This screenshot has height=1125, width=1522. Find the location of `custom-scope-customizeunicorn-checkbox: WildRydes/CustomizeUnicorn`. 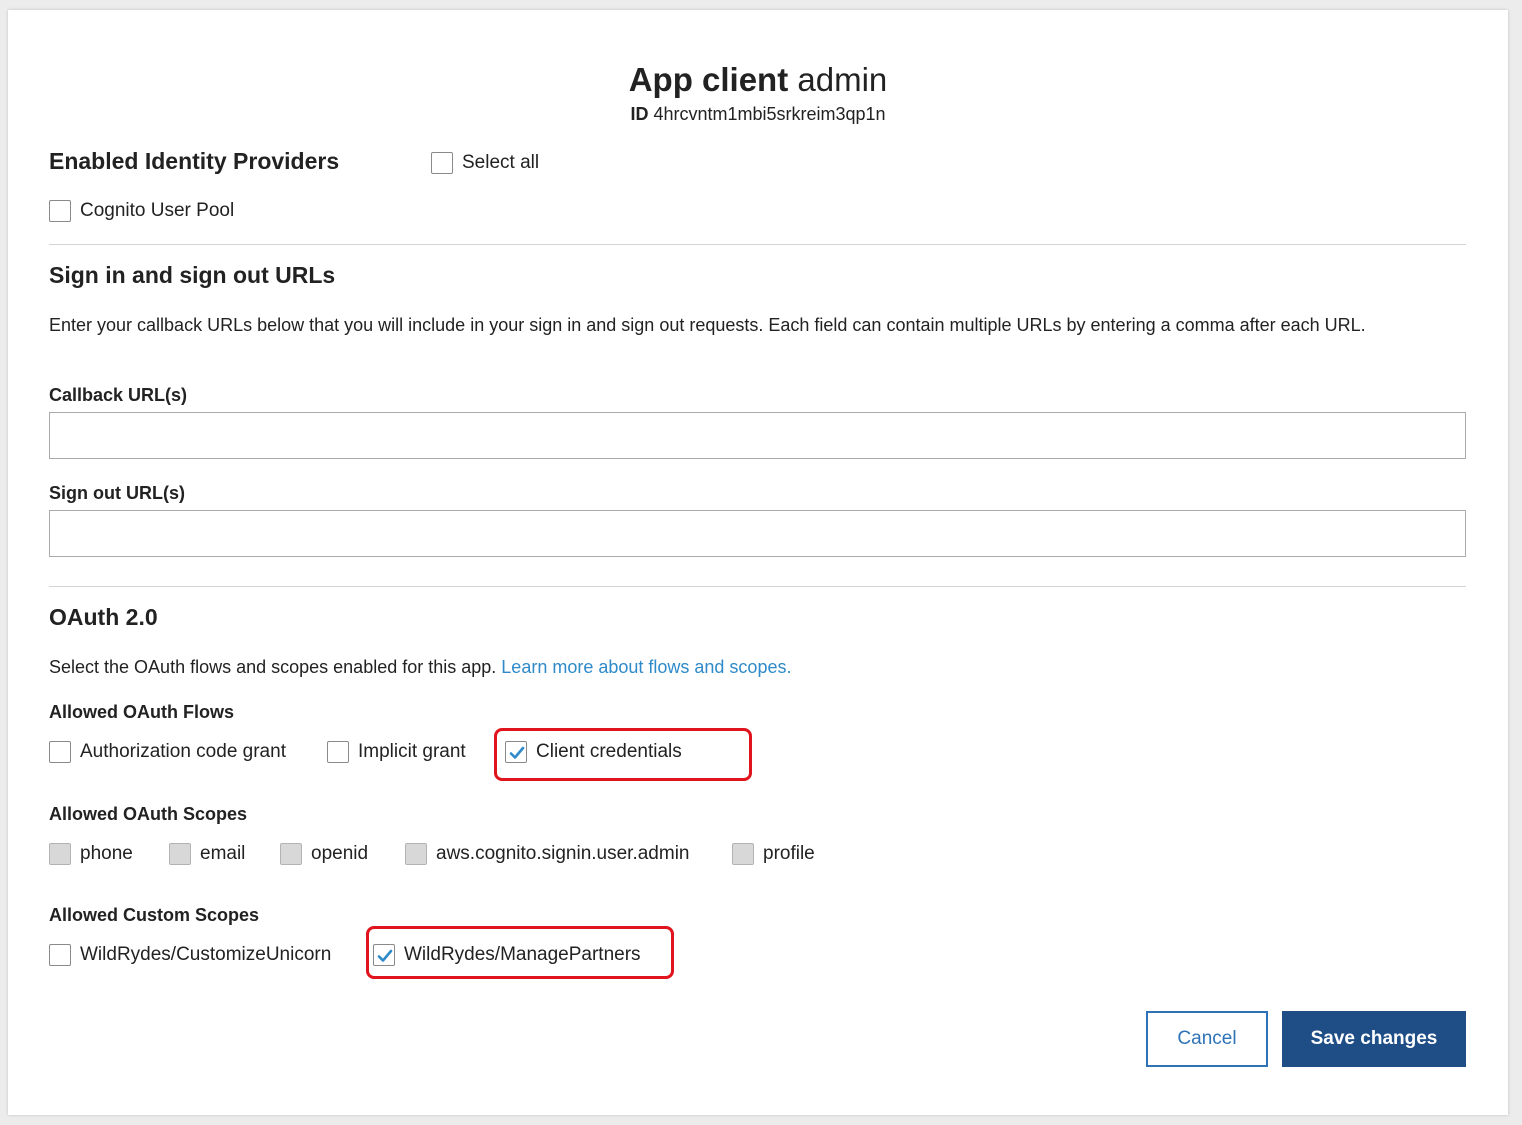

custom-scope-customizeunicorn-checkbox: WildRydes/CustomizeUnicorn is located at coordinates (190, 955).